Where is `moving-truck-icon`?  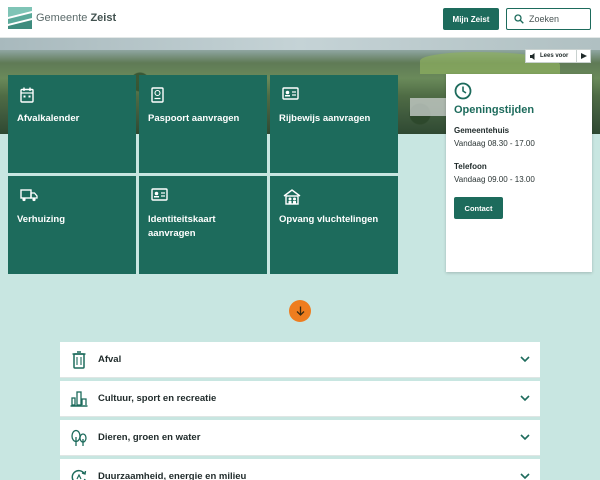 moving-truck-icon is located at coordinates (29, 195).